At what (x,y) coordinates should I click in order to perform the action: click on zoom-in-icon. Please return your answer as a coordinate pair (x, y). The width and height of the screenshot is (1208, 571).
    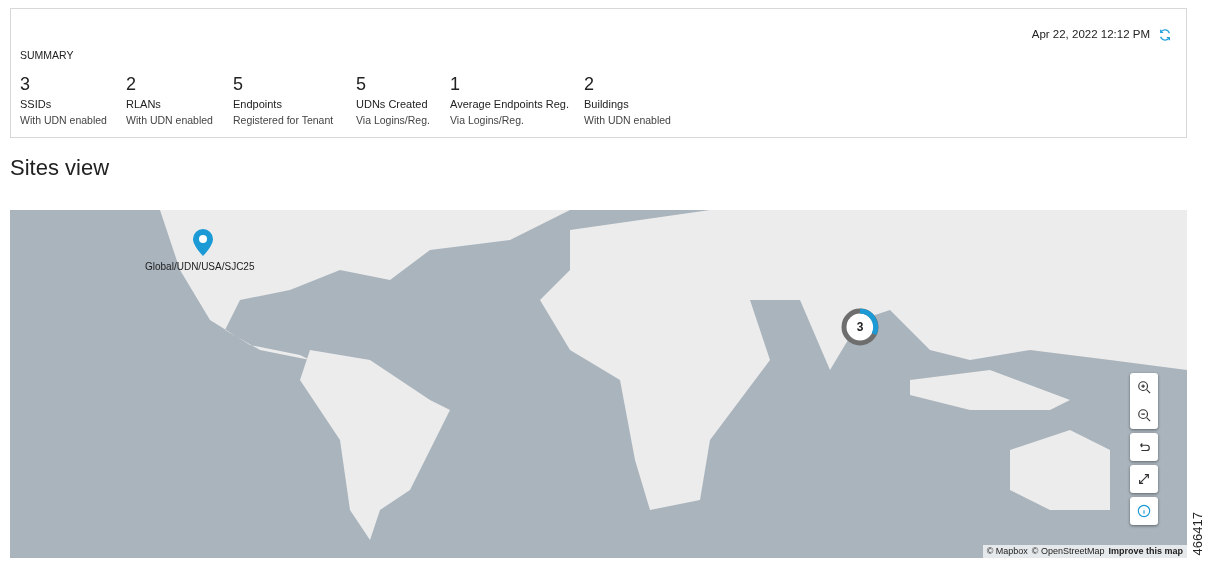
    Looking at the image, I should click on (1144, 387).